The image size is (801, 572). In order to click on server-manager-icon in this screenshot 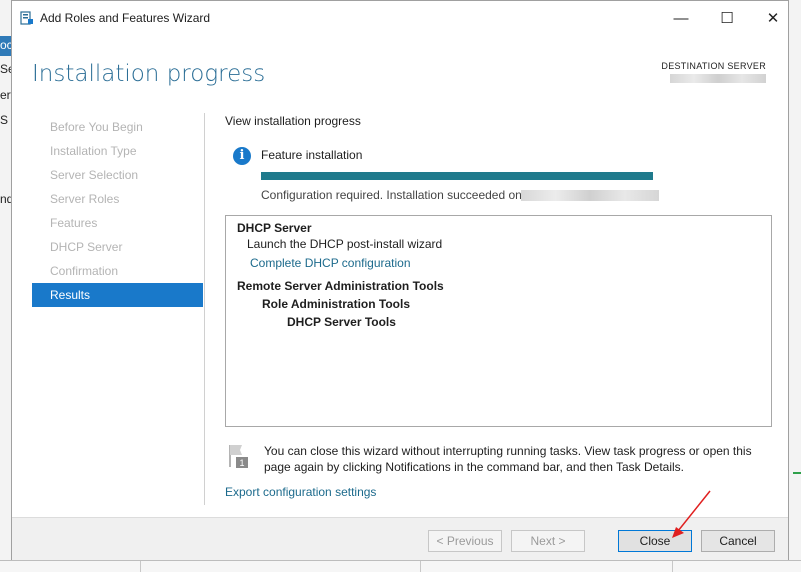, I will do `click(26, 18)`.